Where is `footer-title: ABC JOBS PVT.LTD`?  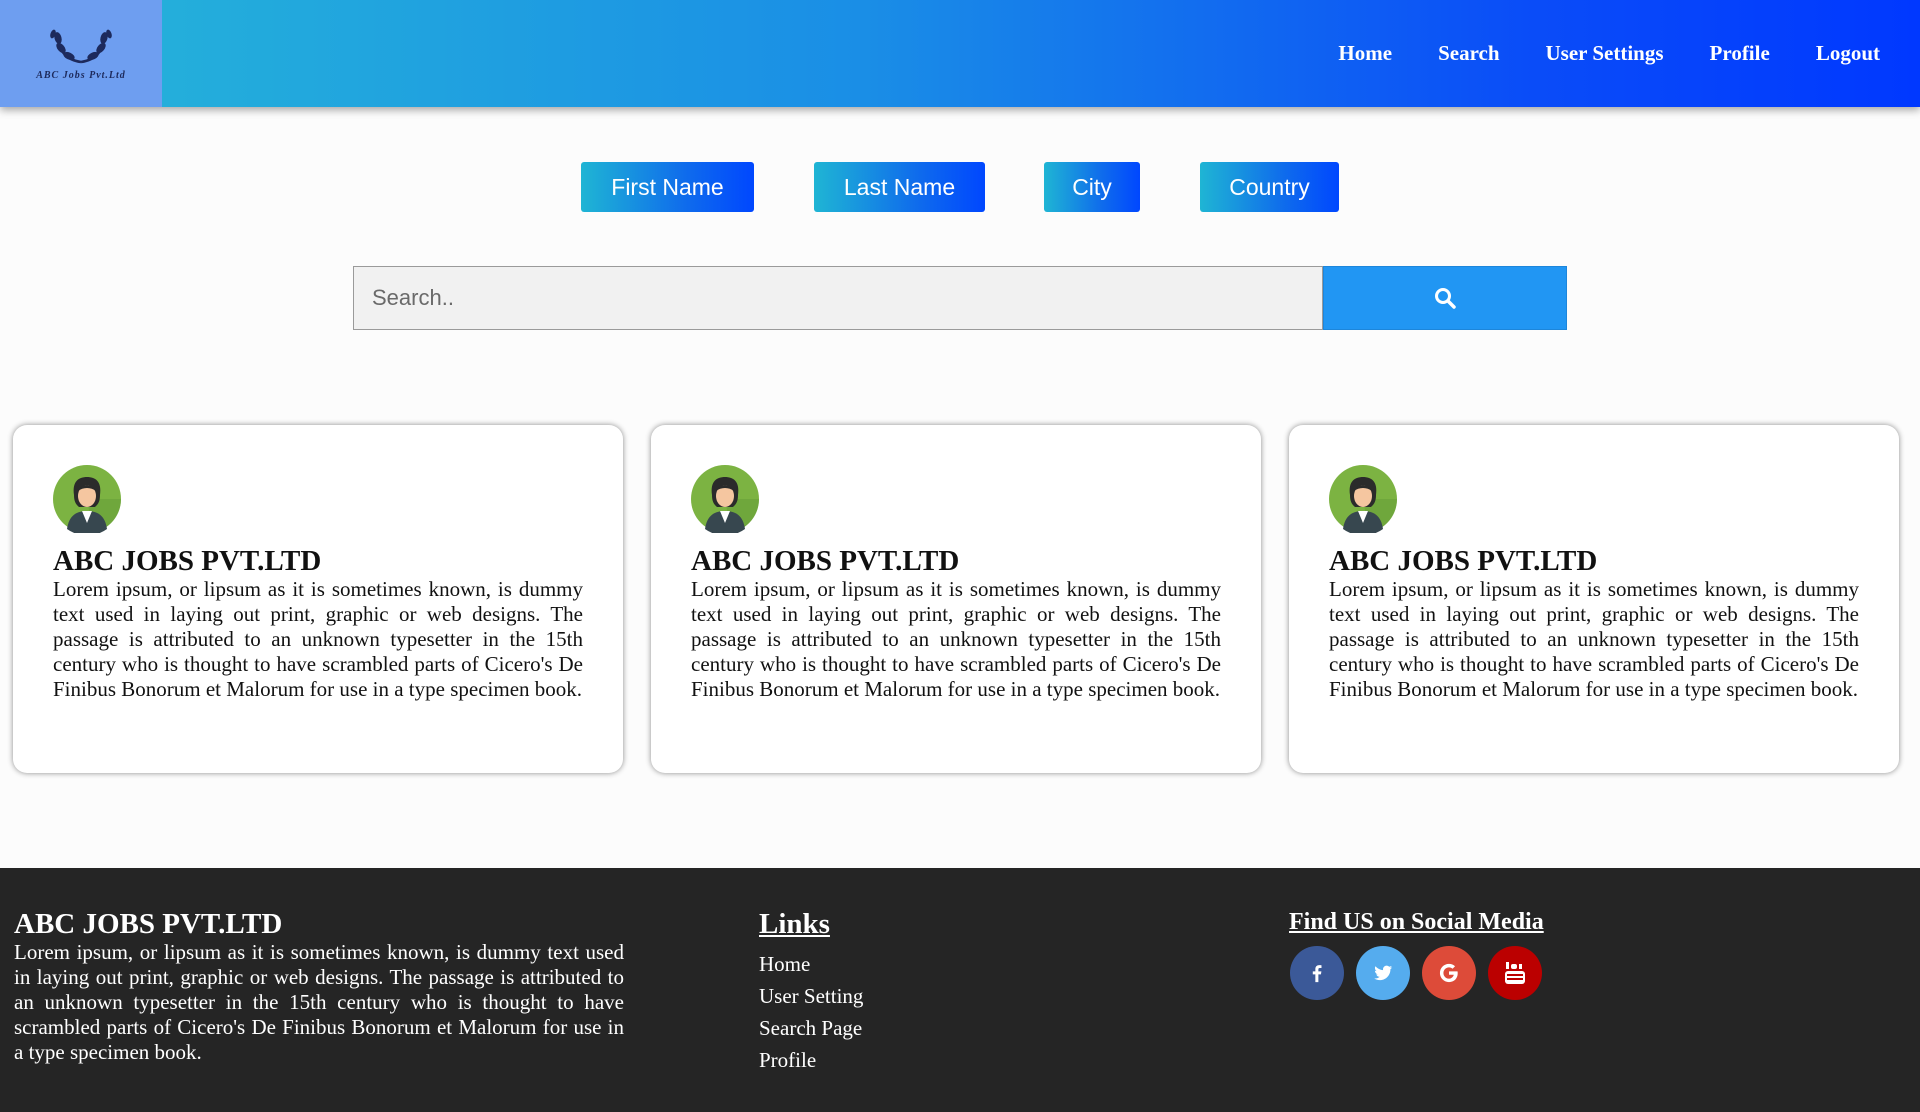
footer-title: ABC JOBS PVT.LTD is located at coordinates (148, 924).